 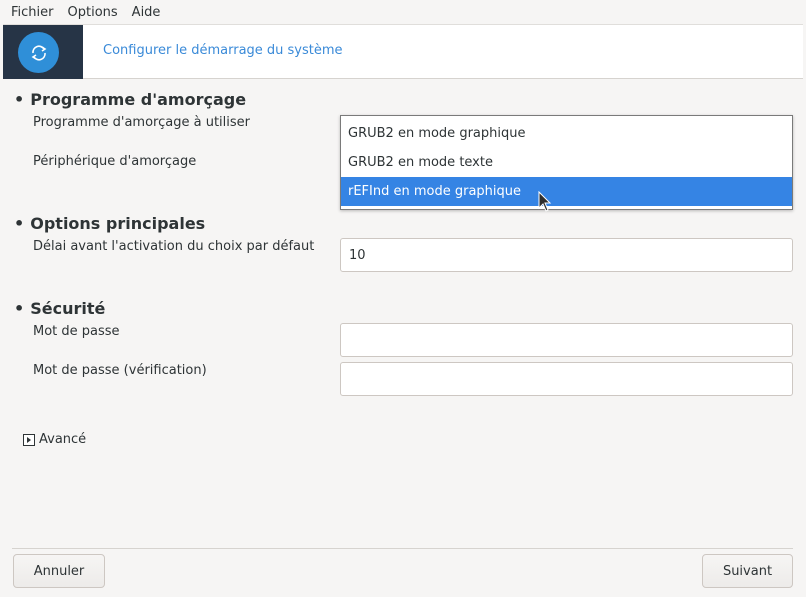 I want to click on page-title: Configurer le démarrage du système, so click(x=223, y=50).